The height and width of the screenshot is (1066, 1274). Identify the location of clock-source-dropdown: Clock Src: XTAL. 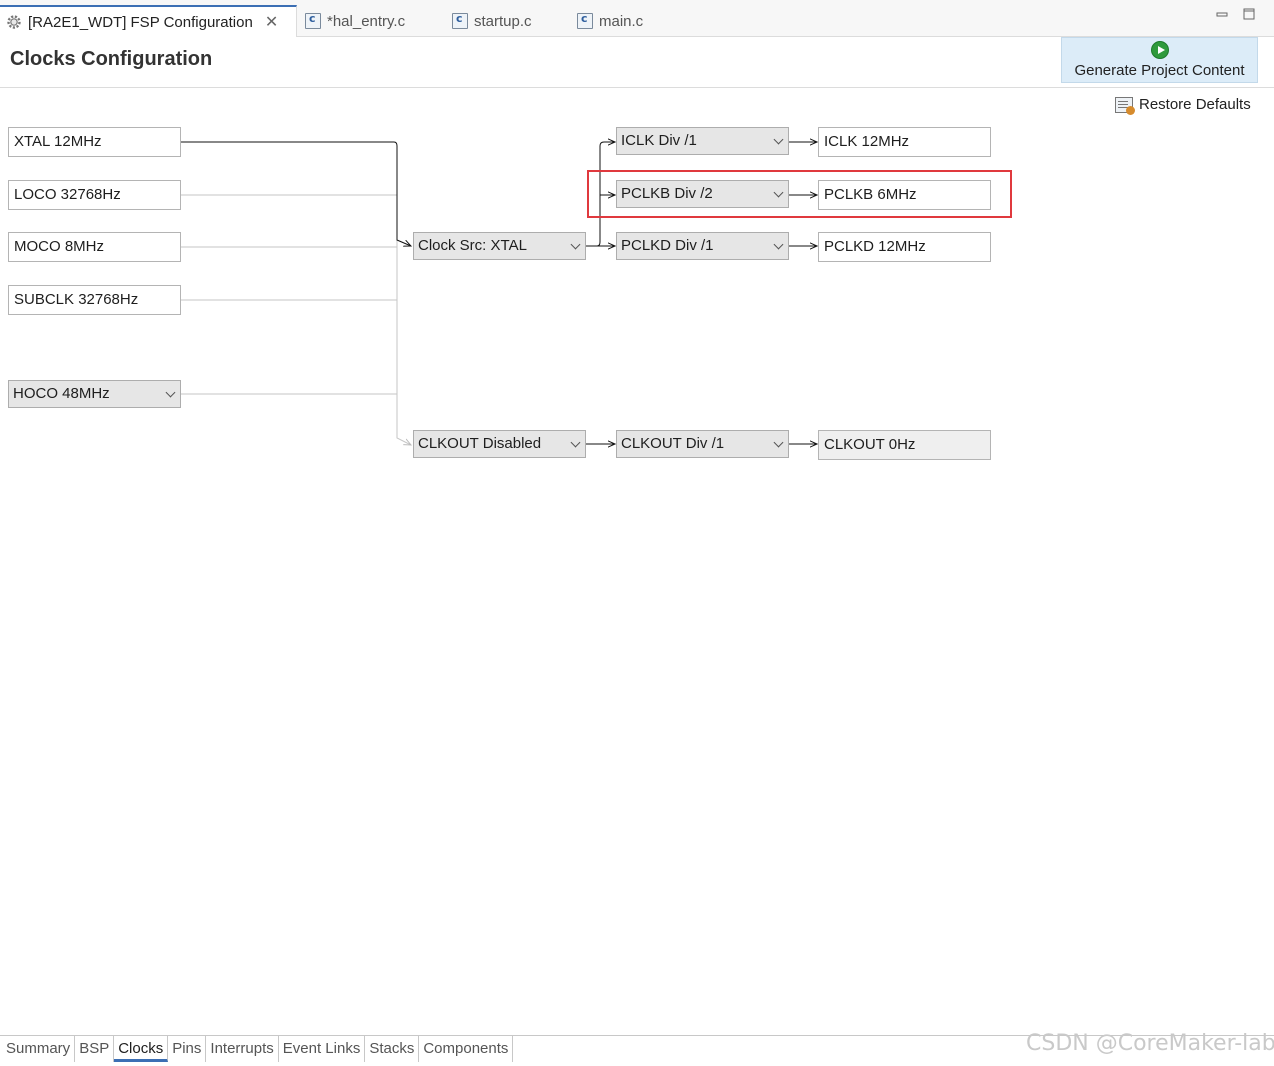
(499, 246).